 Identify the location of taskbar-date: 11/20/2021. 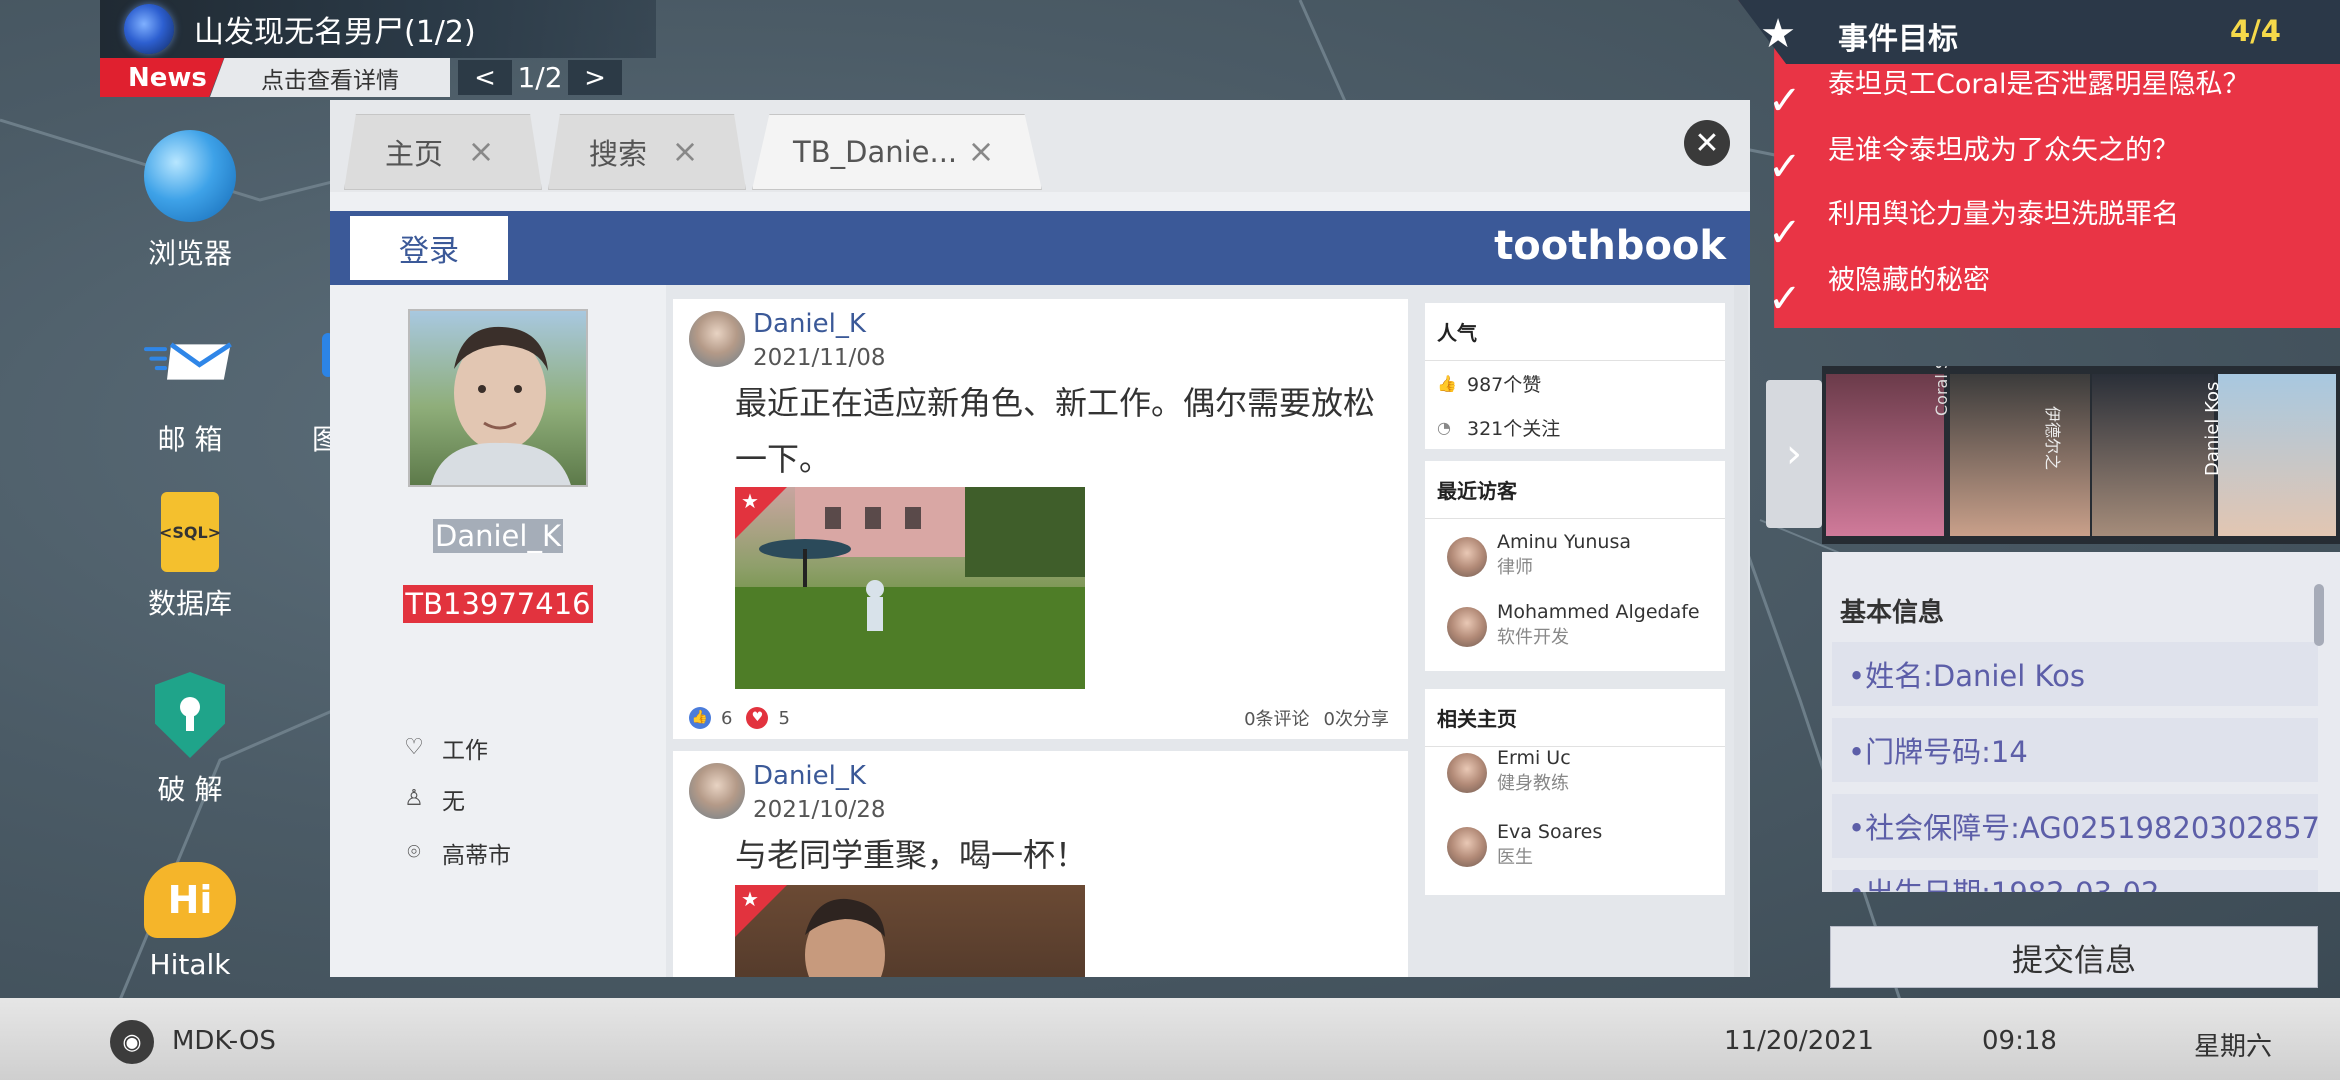
(1799, 1041).